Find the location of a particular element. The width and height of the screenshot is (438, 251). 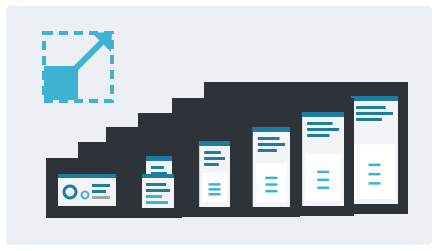

device-screen is located at coordinates (87, 190).